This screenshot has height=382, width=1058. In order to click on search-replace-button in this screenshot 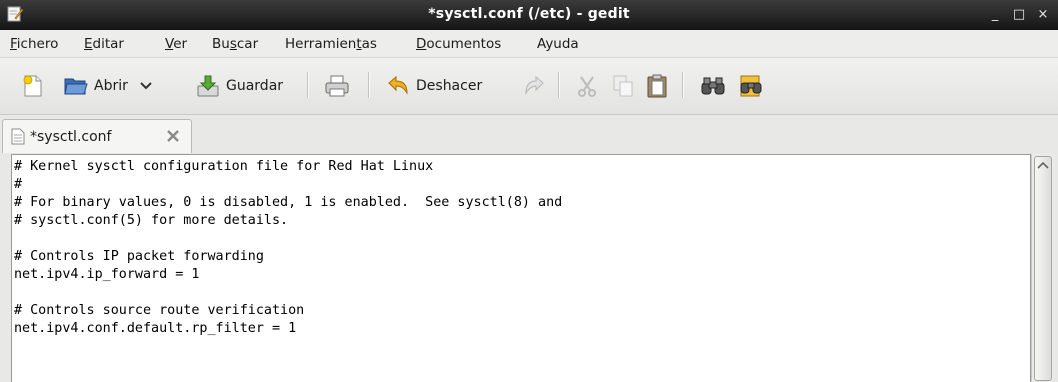, I will do `click(751, 86)`.